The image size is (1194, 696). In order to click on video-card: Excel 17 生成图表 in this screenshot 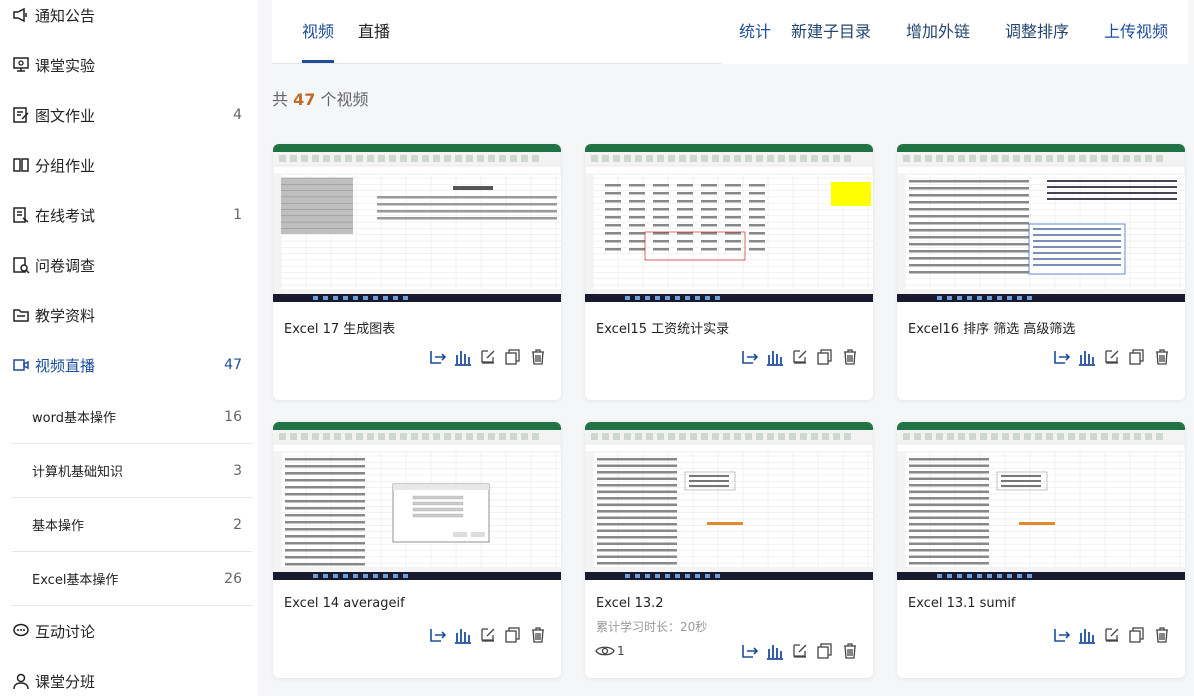, I will do `click(417, 272)`.